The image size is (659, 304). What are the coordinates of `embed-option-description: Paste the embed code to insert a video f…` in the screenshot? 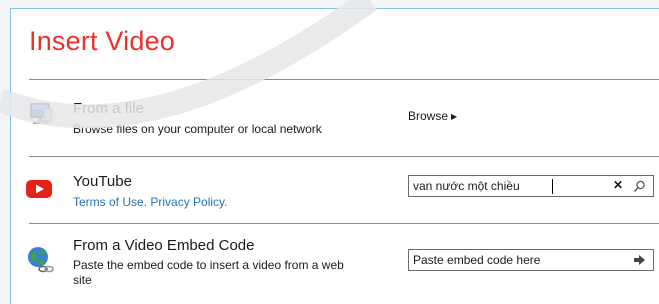 It's located at (208, 273).